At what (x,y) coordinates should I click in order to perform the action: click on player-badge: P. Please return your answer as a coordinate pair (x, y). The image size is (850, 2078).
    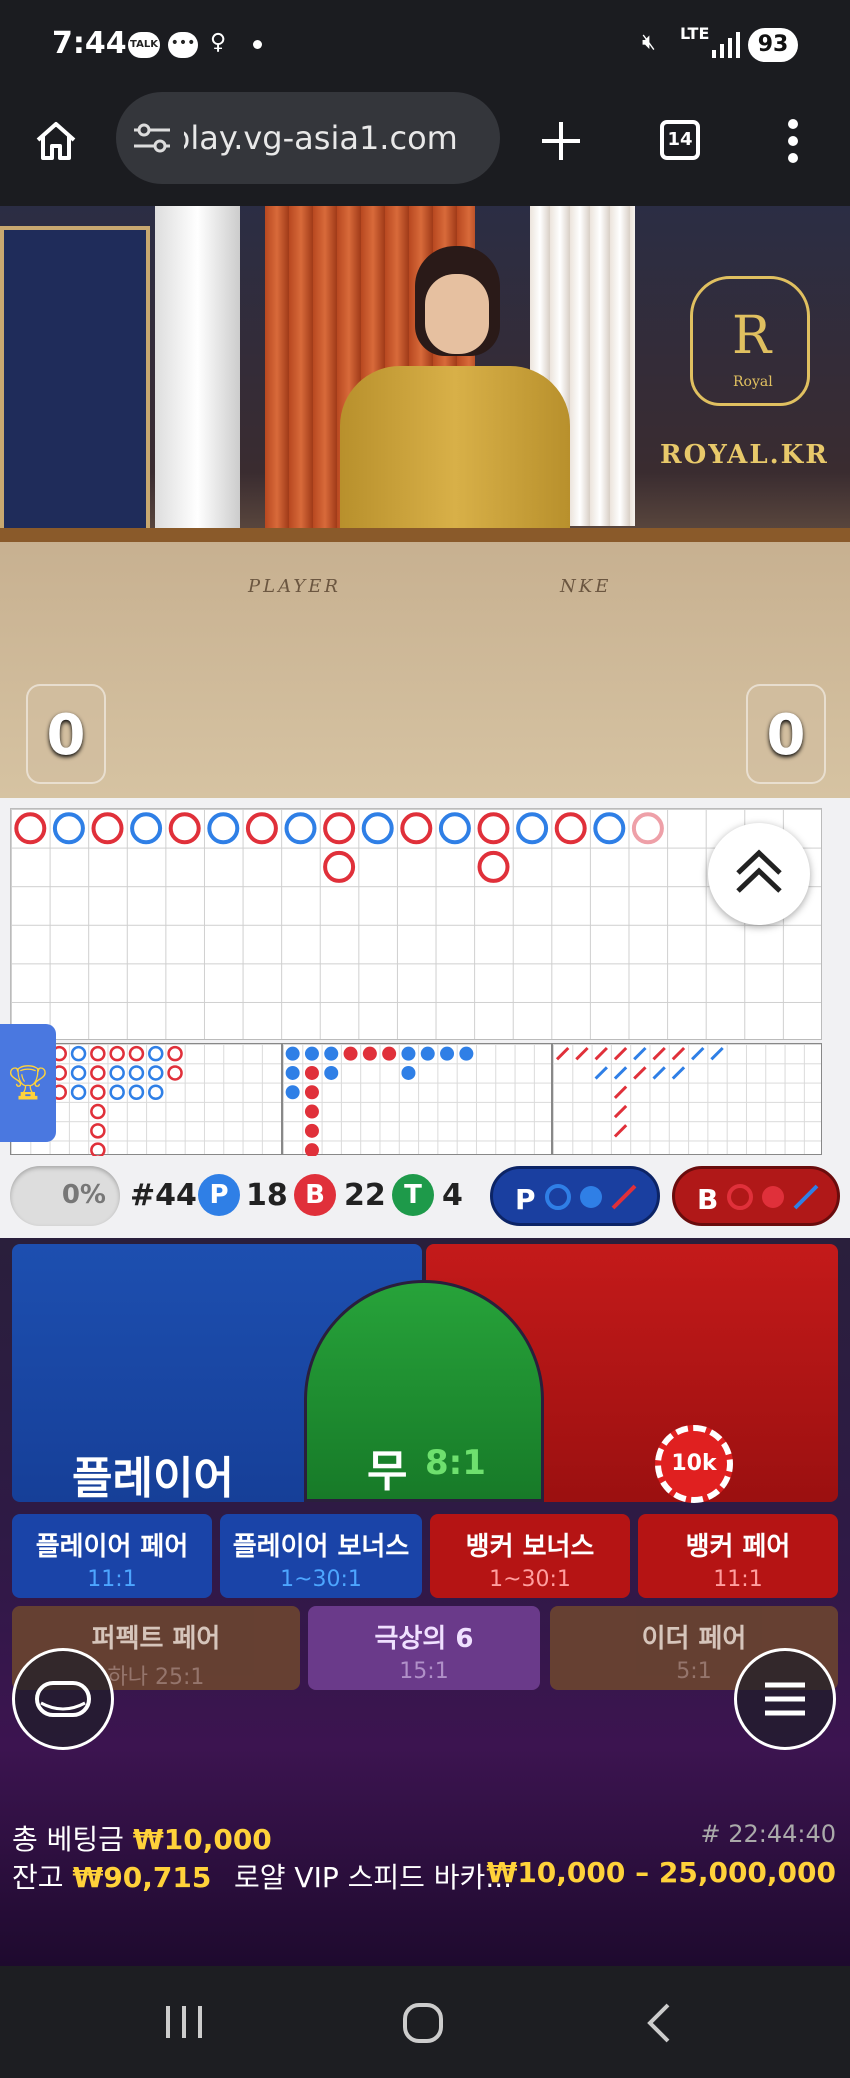
    Looking at the image, I should click on (219, 1195).